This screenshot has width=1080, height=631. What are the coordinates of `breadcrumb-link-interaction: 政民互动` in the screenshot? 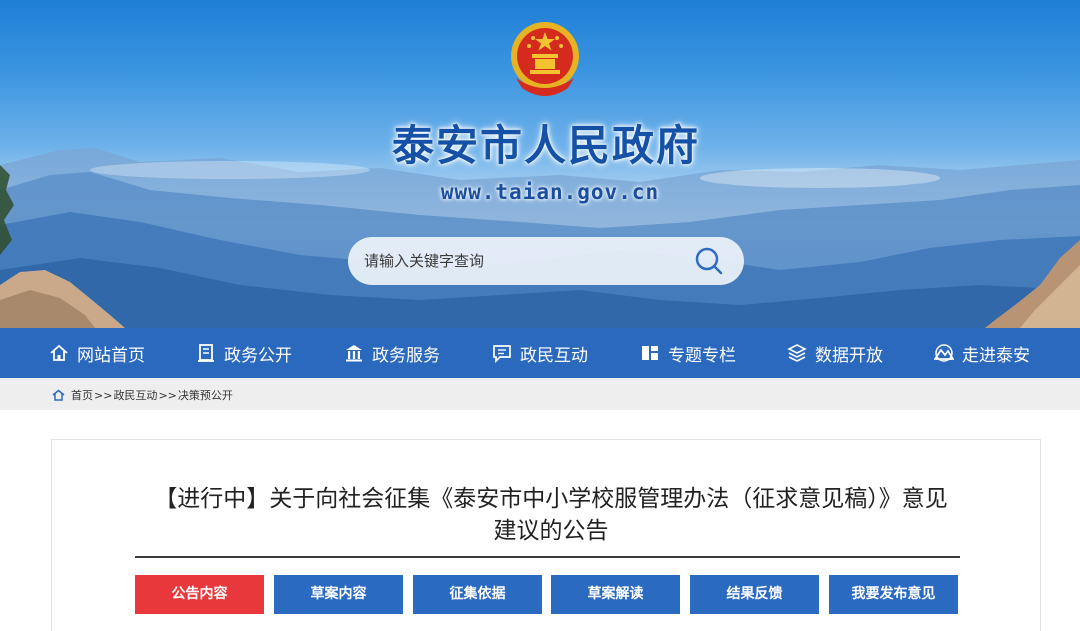 It's located at (135, 395).